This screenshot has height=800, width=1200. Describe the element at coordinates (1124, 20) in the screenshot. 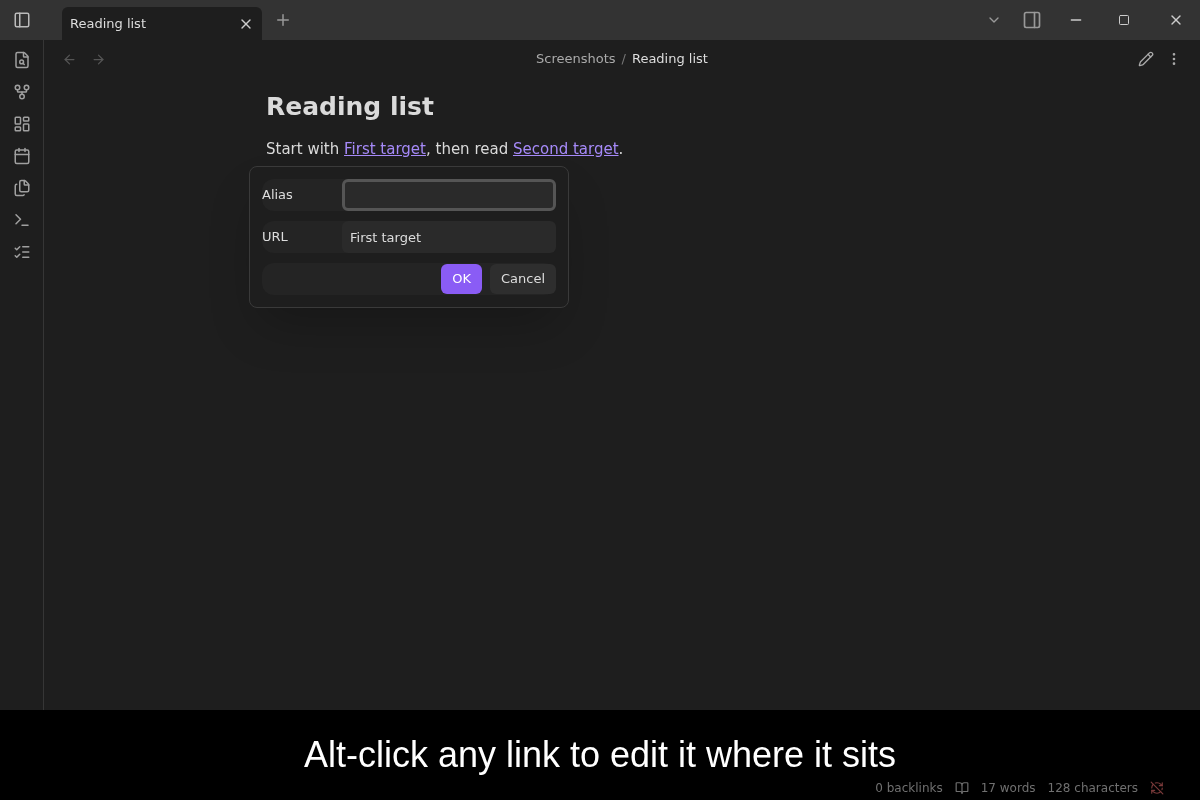

I see `maximize-icon` at that location.